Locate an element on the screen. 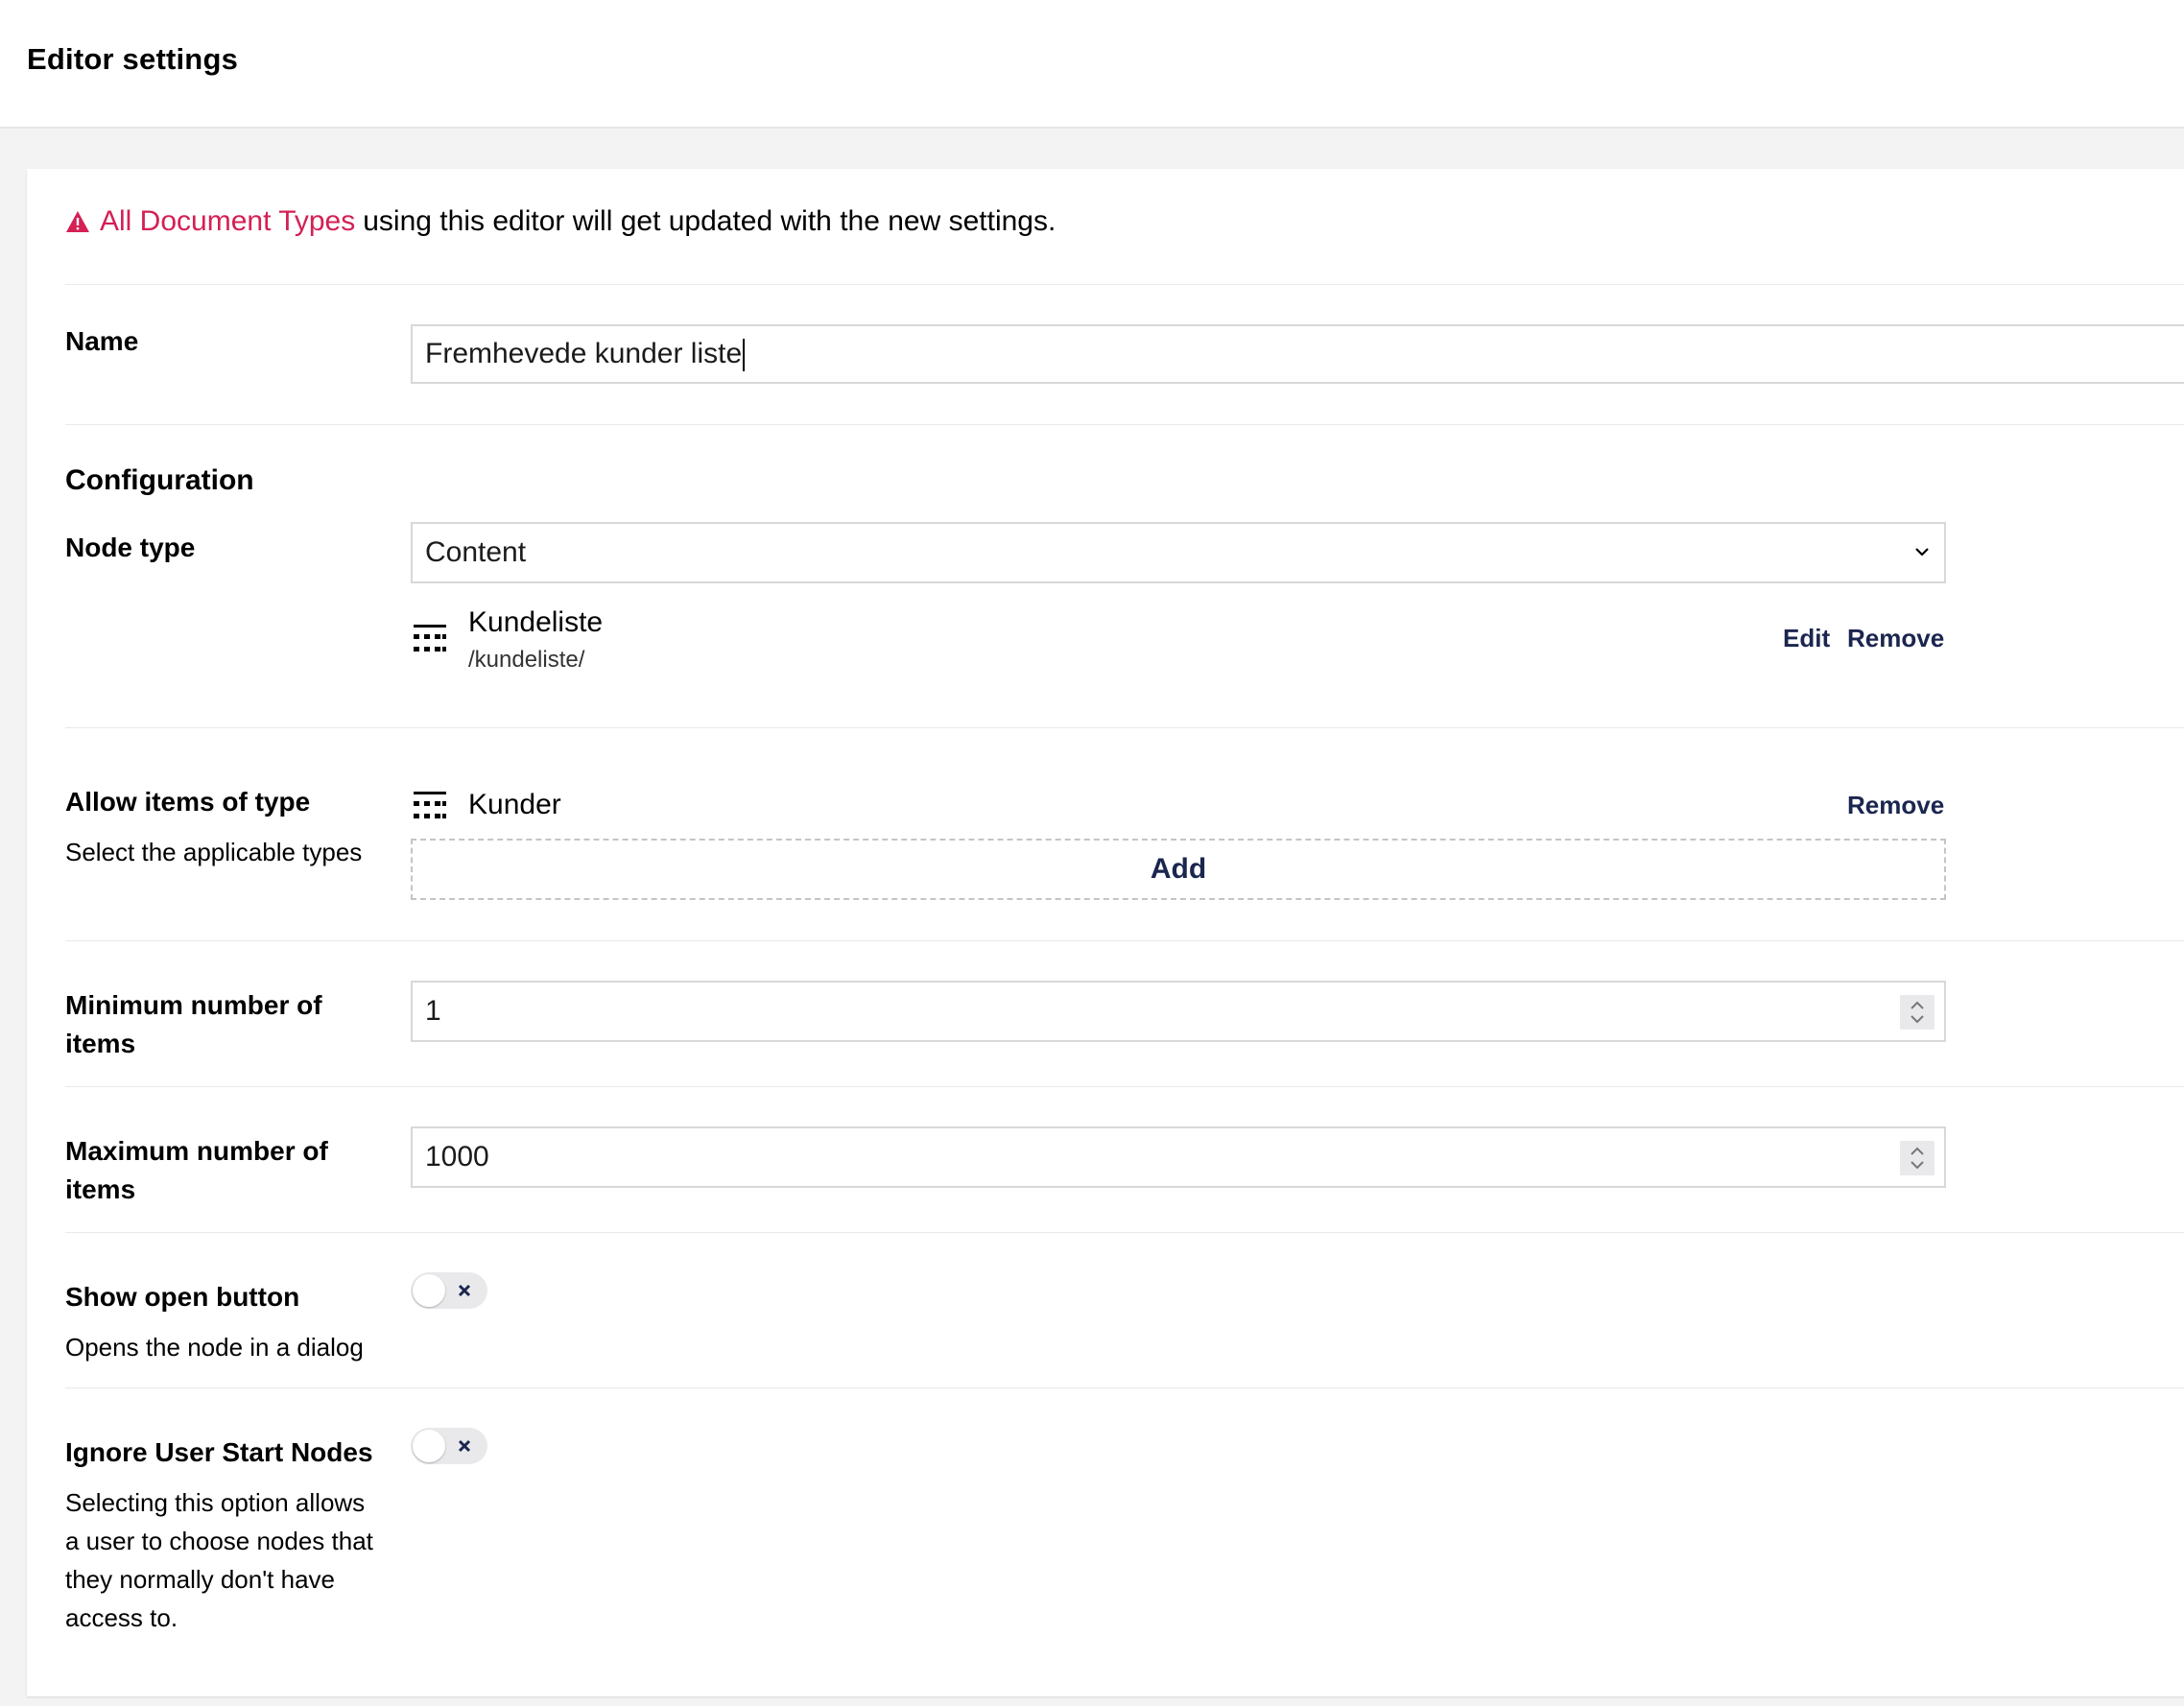  max-items-value: 1000 is located at coordinates (457, 1157).